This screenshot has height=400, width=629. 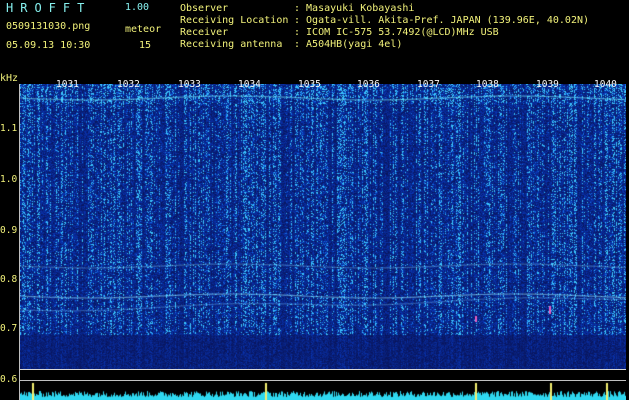 What do you see at coordinates (487, 84) in the screenshot?
I see `x-tick-1038: 1038` at bounding box center [487, 84].